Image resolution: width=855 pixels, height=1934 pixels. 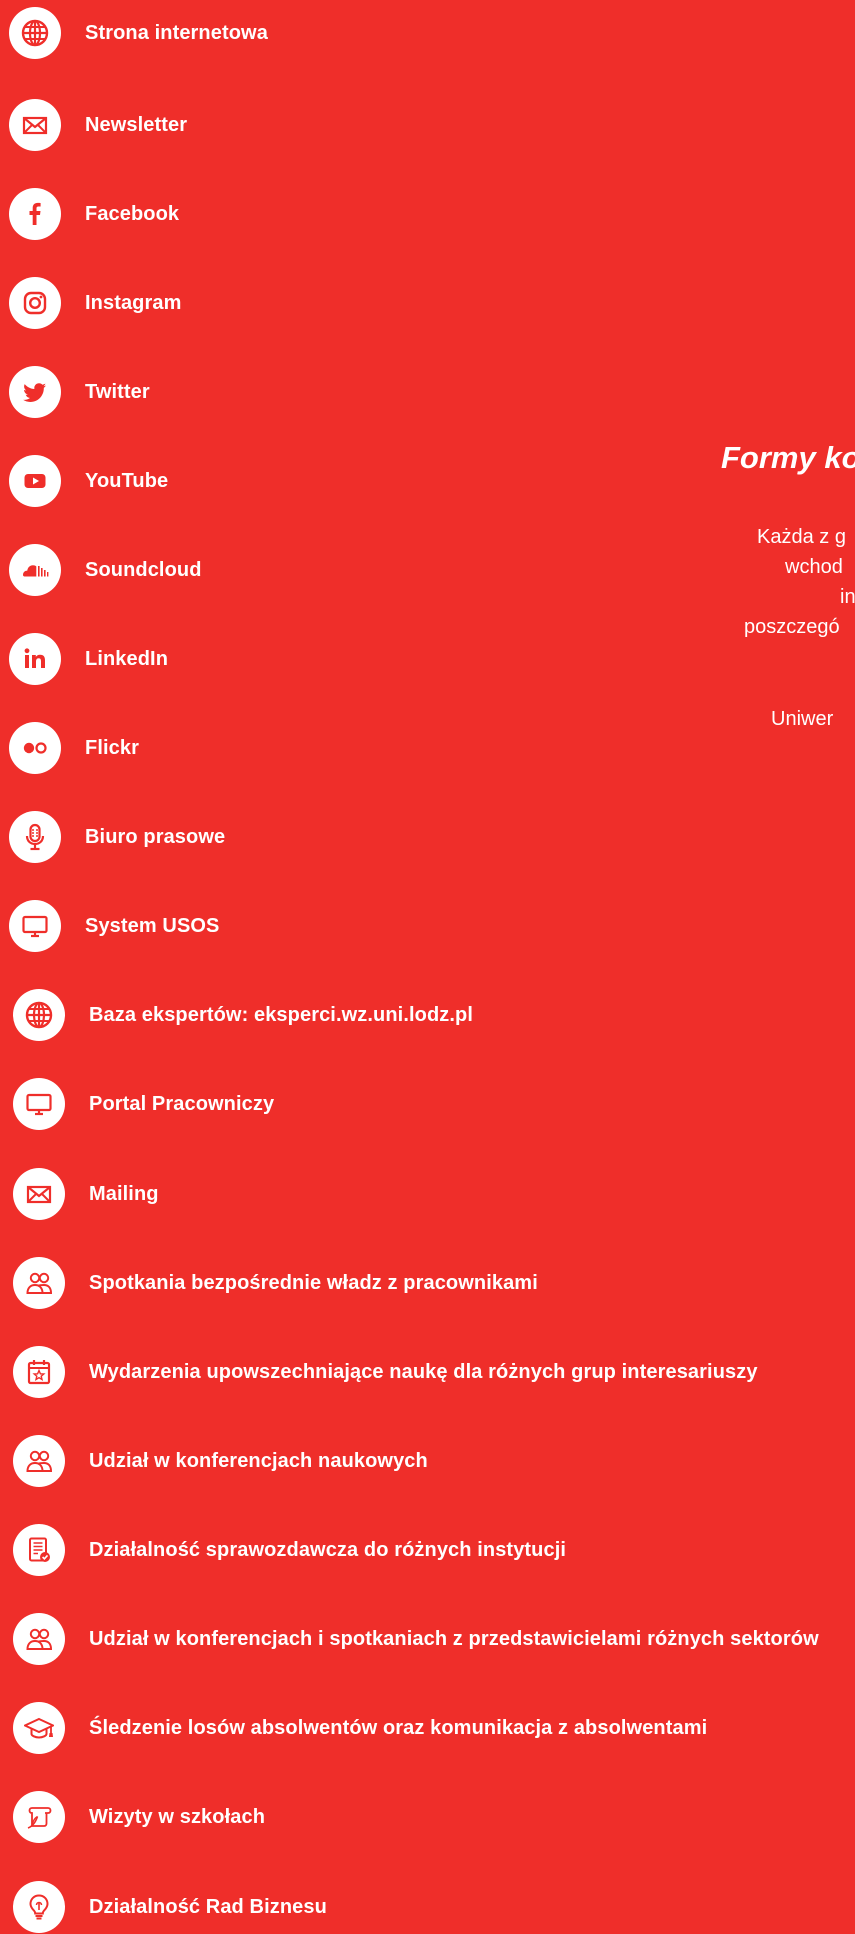 I want to click on list-item-label: LinkedIn, so click(x=127, y=658).